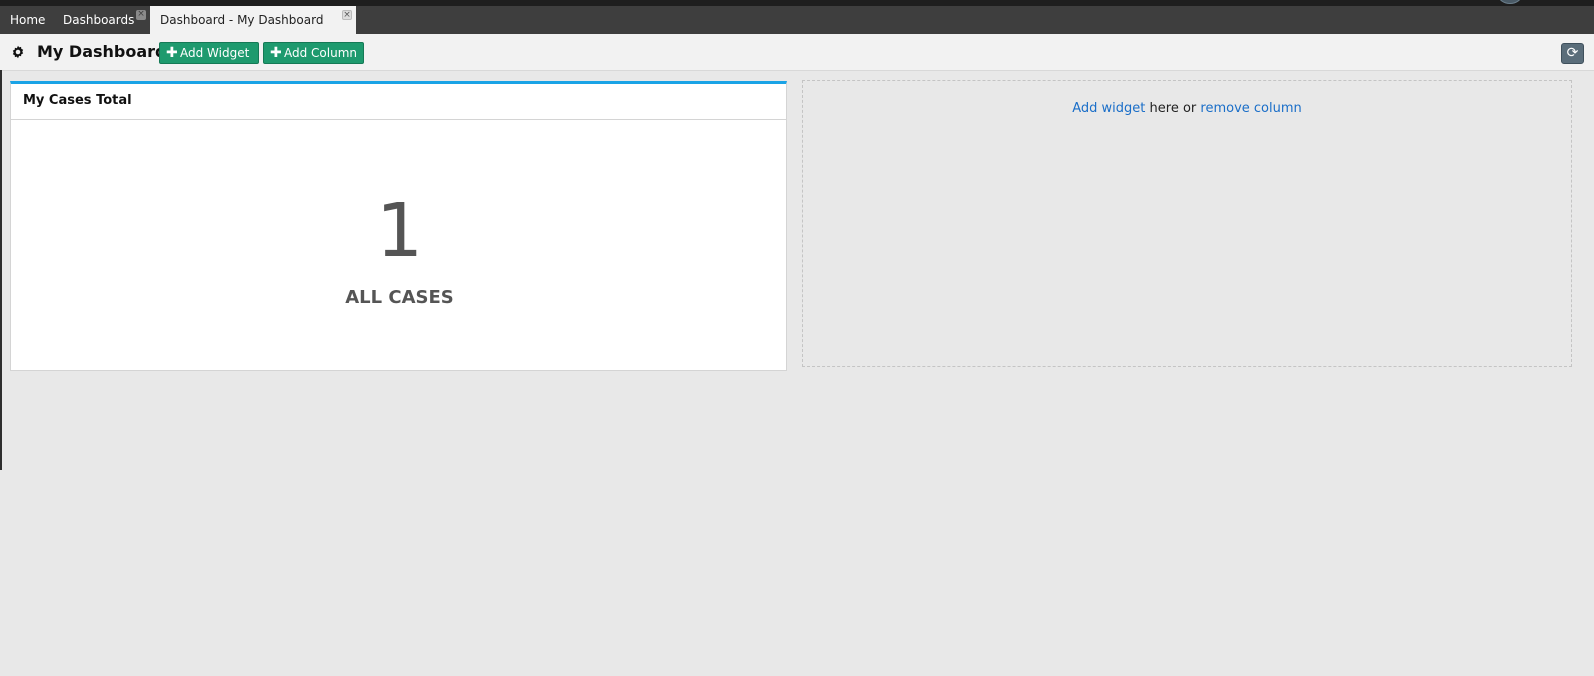  What do you see at coordinates (1173, 108) in the screenshot?
I see `empty-column-middle-text: here or` at bounding box center [1173, 108].